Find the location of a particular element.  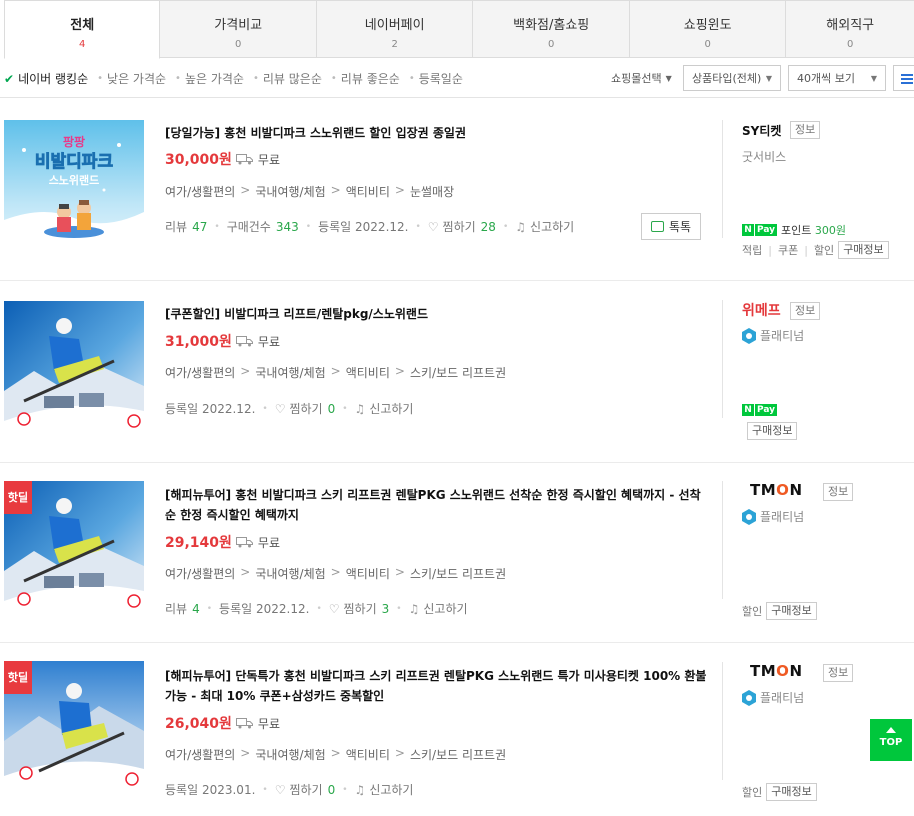

tab-label: 가격비교 is located at coordinates (238, 25).